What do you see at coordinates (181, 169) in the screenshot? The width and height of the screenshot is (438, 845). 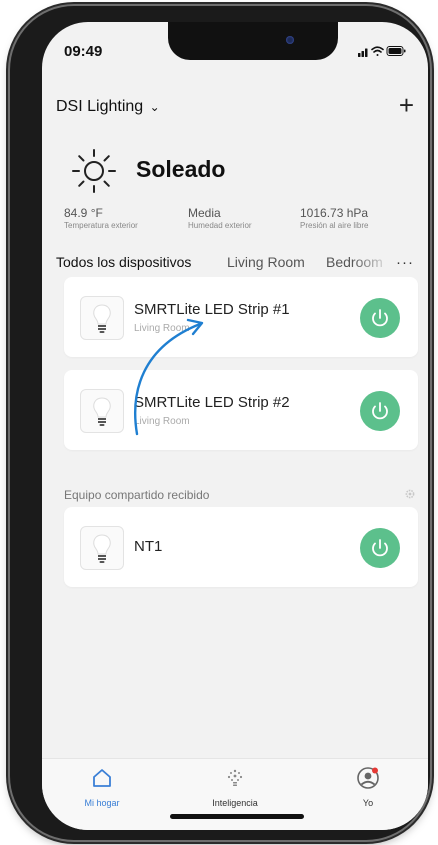 I see `weather-condition: Soleado` at bounding box center [181, 169].